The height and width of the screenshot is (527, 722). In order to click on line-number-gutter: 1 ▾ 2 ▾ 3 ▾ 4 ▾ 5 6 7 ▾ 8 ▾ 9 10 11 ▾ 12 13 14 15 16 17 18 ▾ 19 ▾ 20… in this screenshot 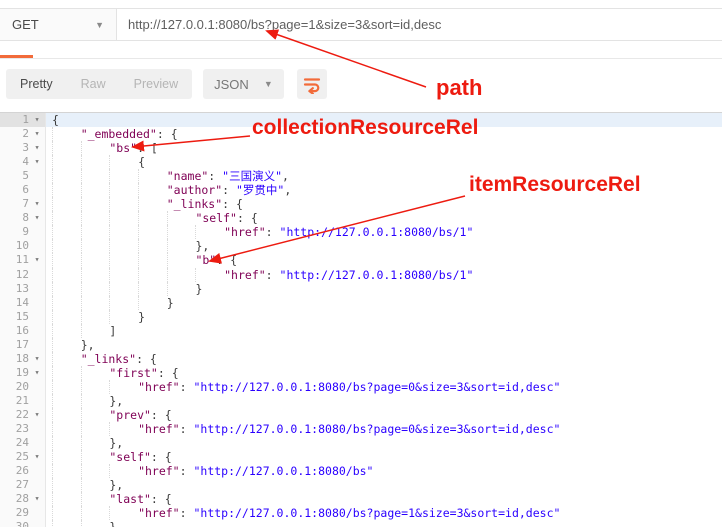, I will do `click(23, 320)`.